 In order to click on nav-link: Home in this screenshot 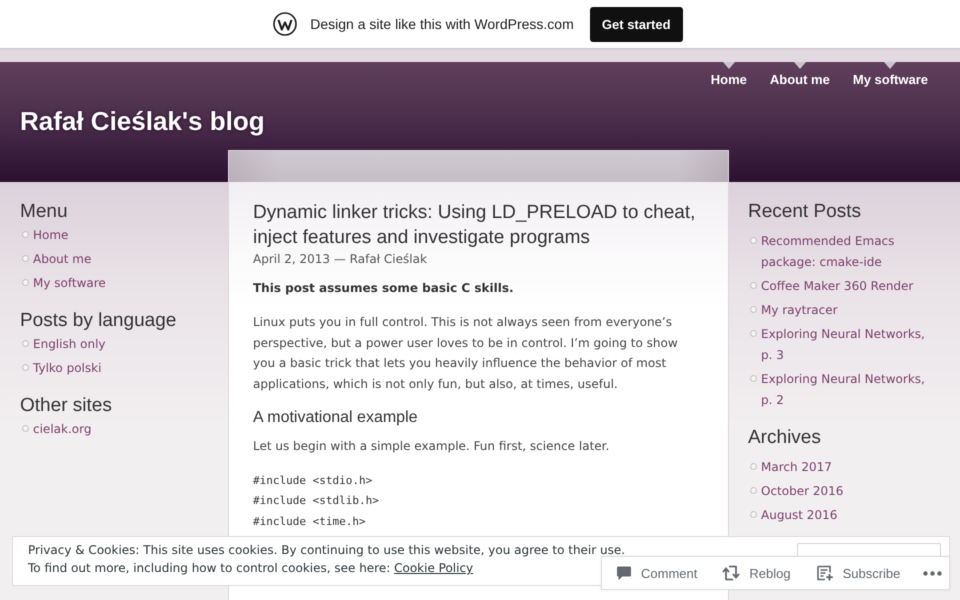, I will do `click(728, 80)`.